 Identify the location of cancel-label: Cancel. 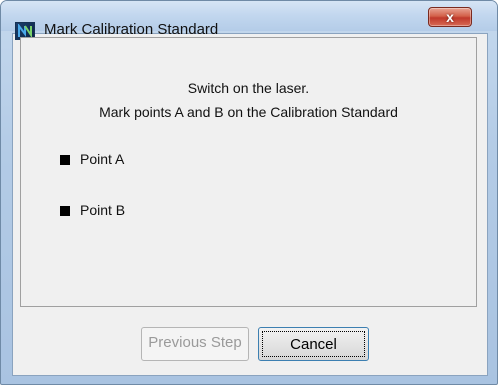
(313, 344).